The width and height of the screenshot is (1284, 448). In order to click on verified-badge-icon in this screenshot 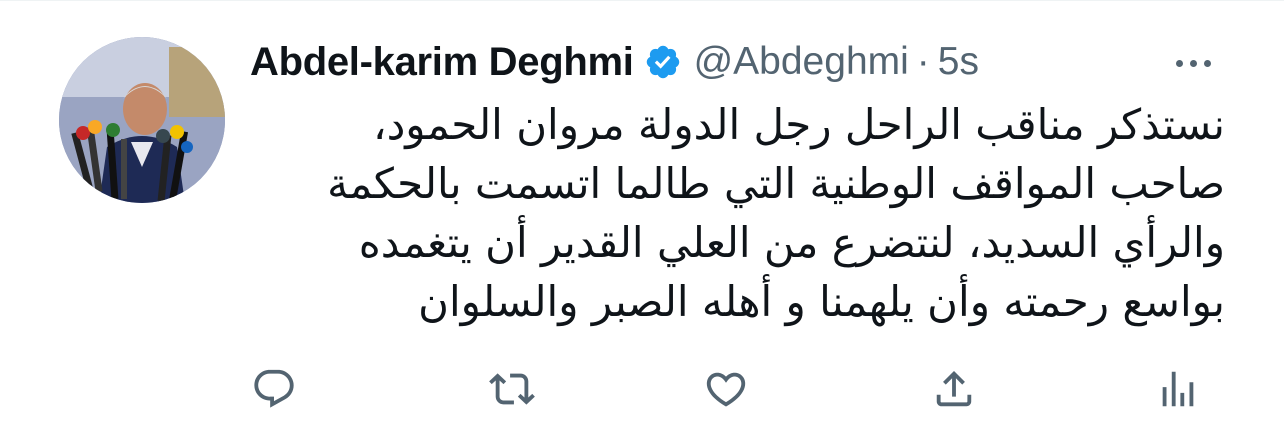, I will do `click(662, 62)`.